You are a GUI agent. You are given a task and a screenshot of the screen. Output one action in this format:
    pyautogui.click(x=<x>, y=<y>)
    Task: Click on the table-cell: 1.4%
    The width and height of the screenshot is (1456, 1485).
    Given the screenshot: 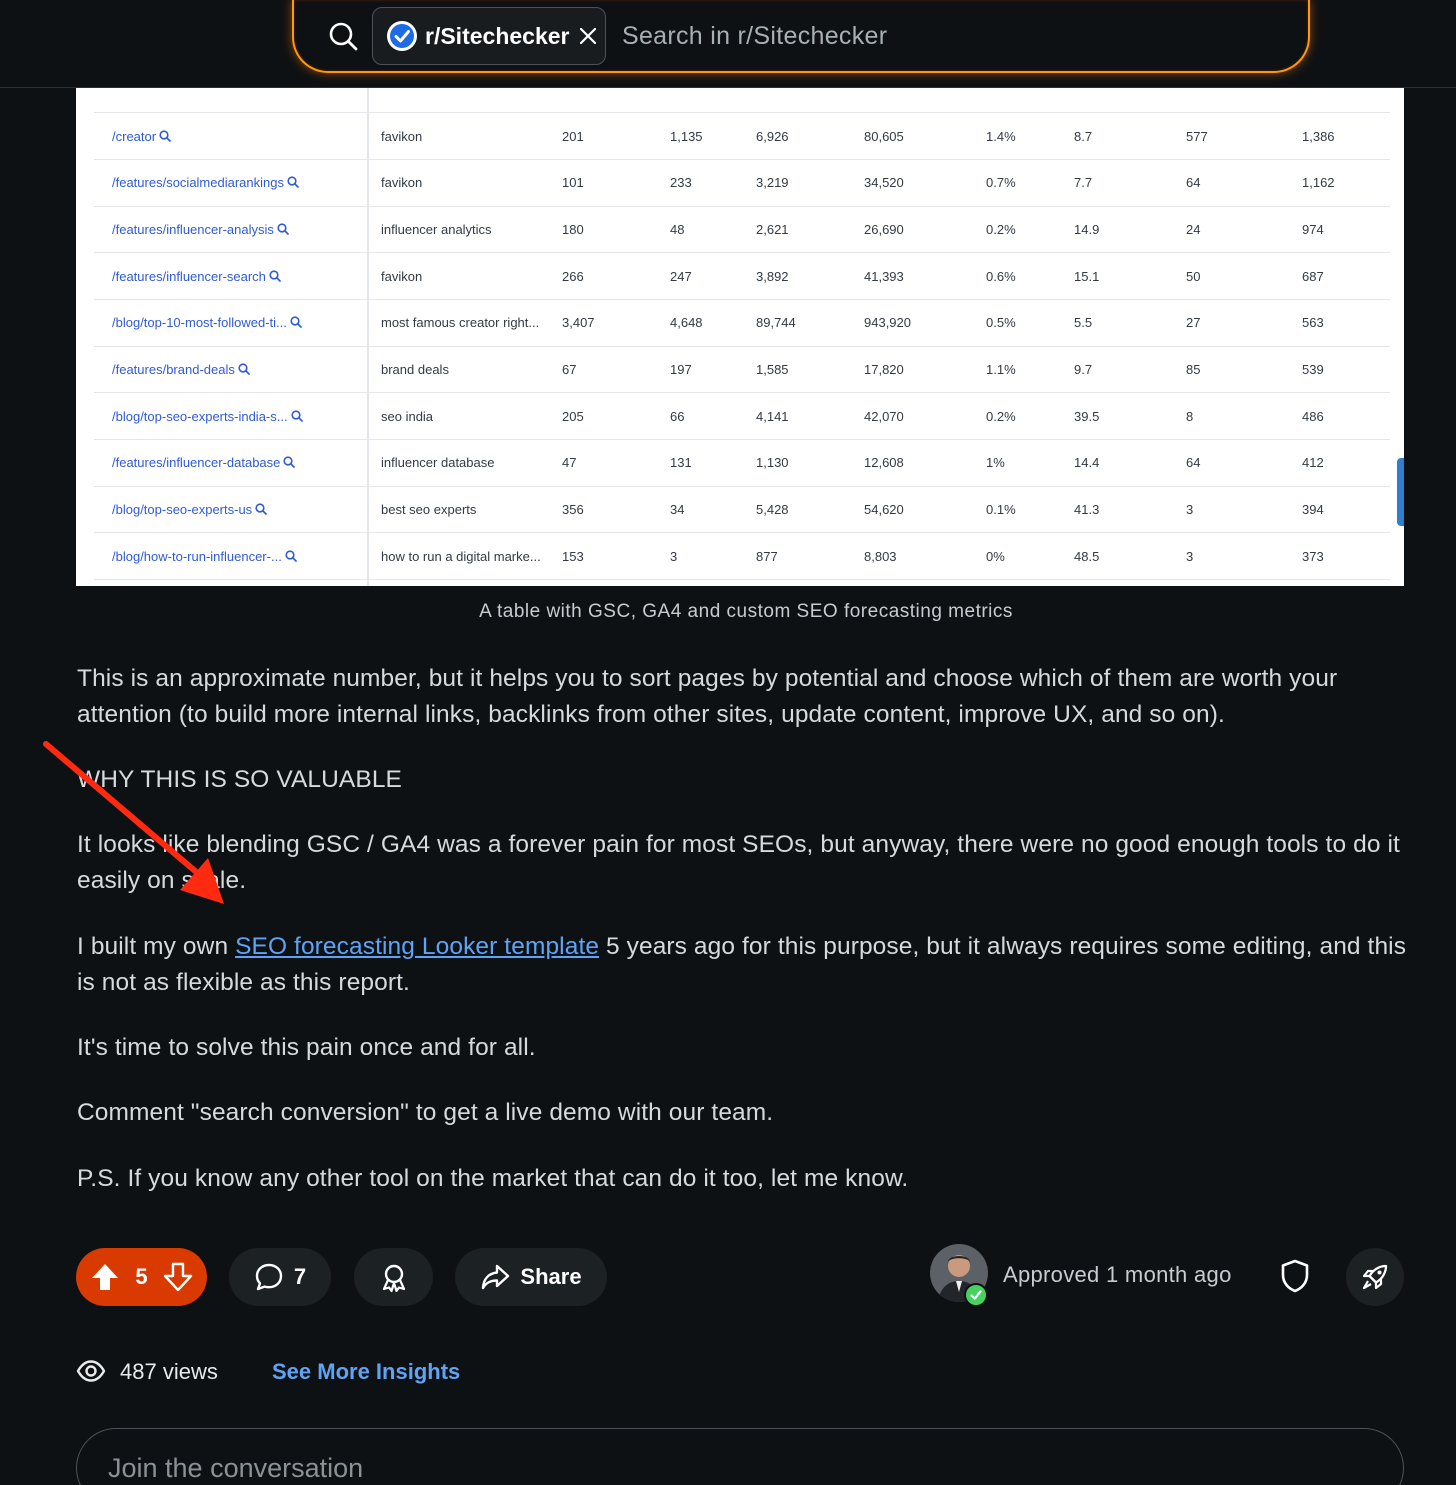 What is the action you would take?
    pyautogui.click(x=1030, y=136)
    